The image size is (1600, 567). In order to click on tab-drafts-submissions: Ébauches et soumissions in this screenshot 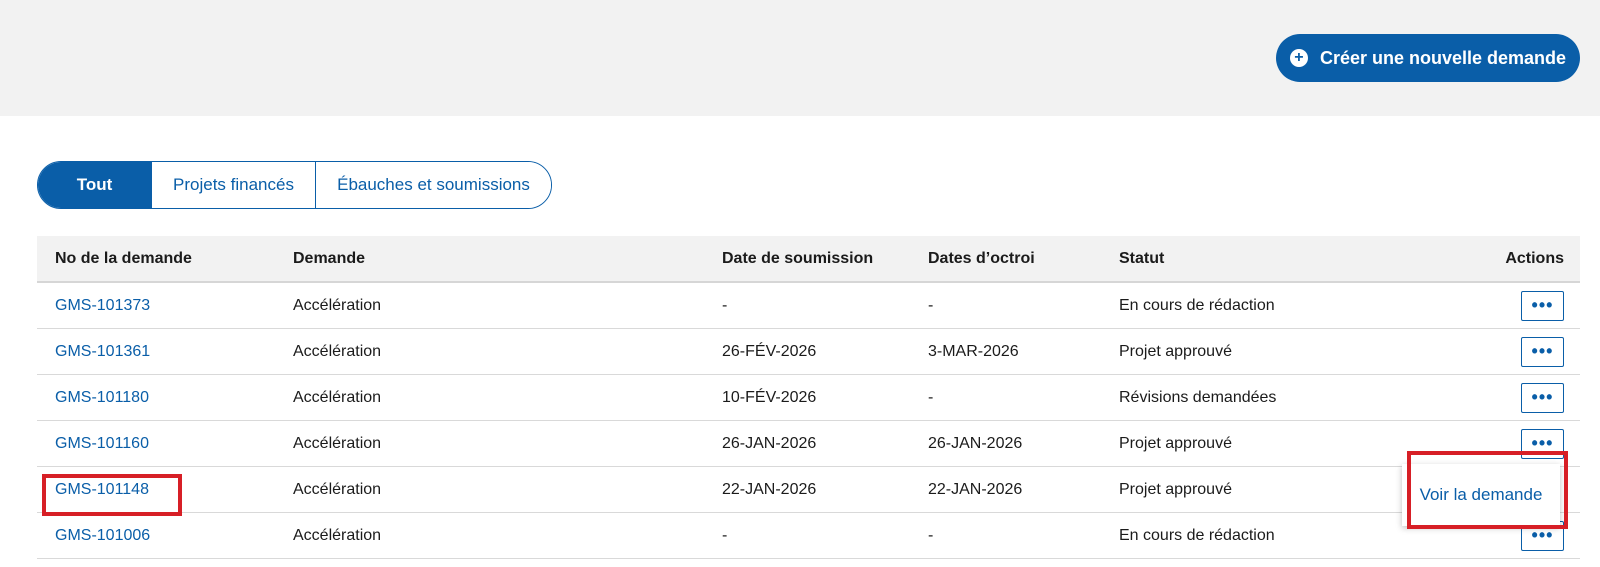, I will do `click(433, 185)`.